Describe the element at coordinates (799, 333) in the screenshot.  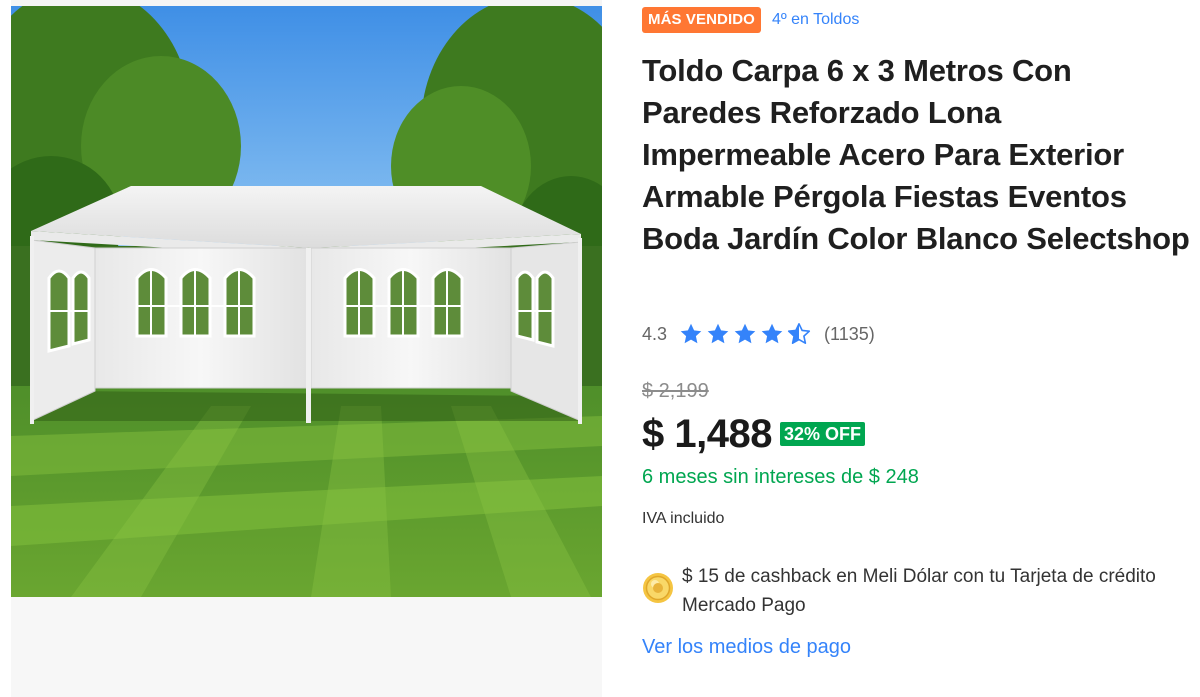
I see `star-half-icon` at that location.